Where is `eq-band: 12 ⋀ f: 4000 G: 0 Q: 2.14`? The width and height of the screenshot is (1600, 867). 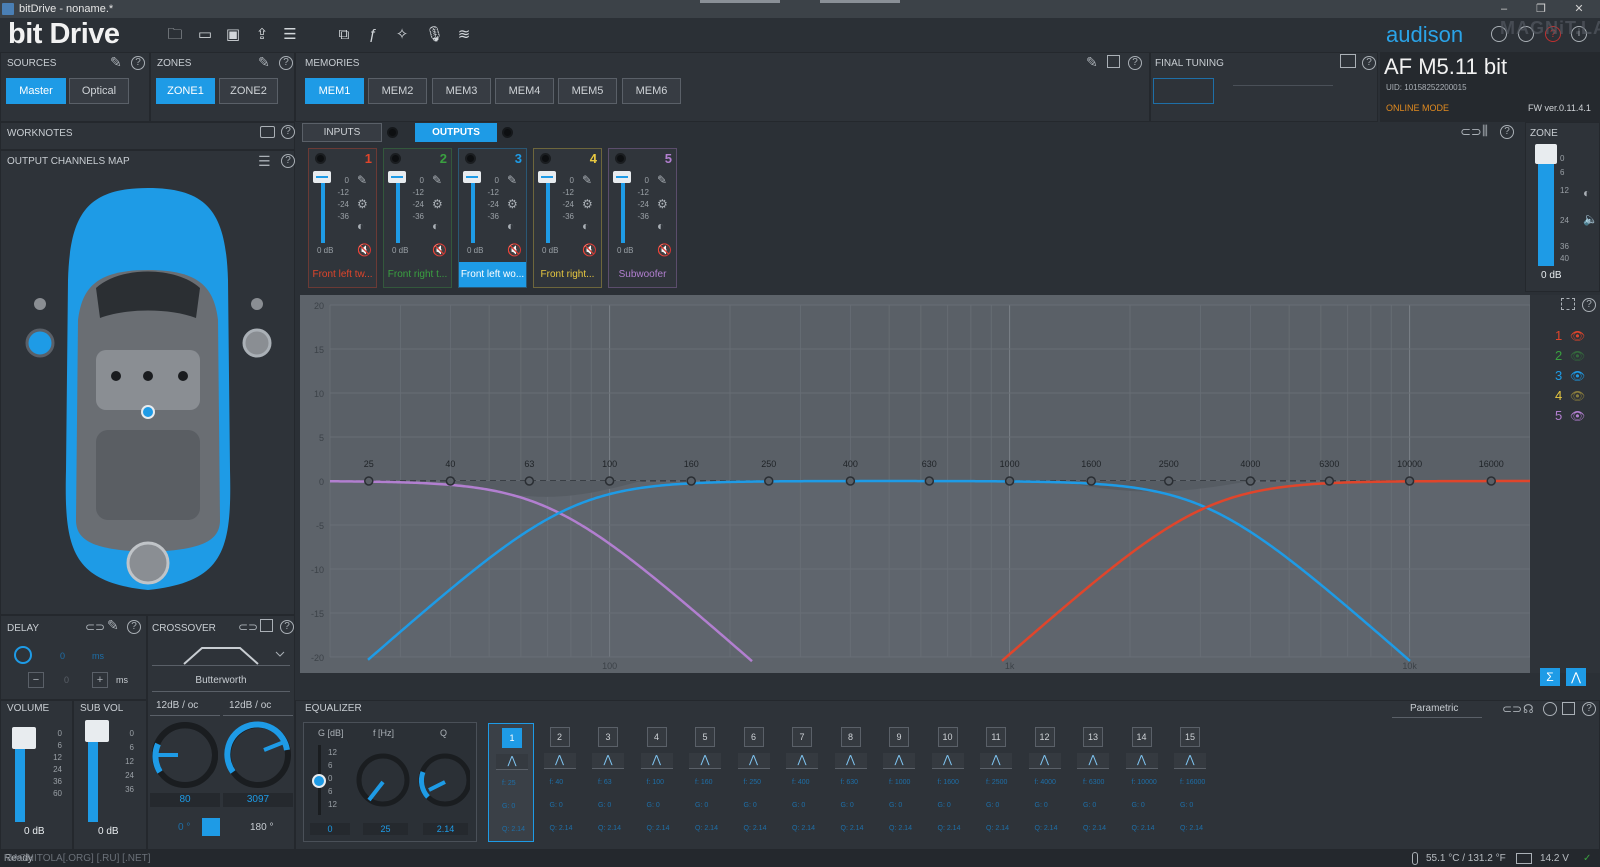
eq-band: 12 ⋀ f: 4000 G: 0 Q: 2.14 is located at coordinates (1045, 782).